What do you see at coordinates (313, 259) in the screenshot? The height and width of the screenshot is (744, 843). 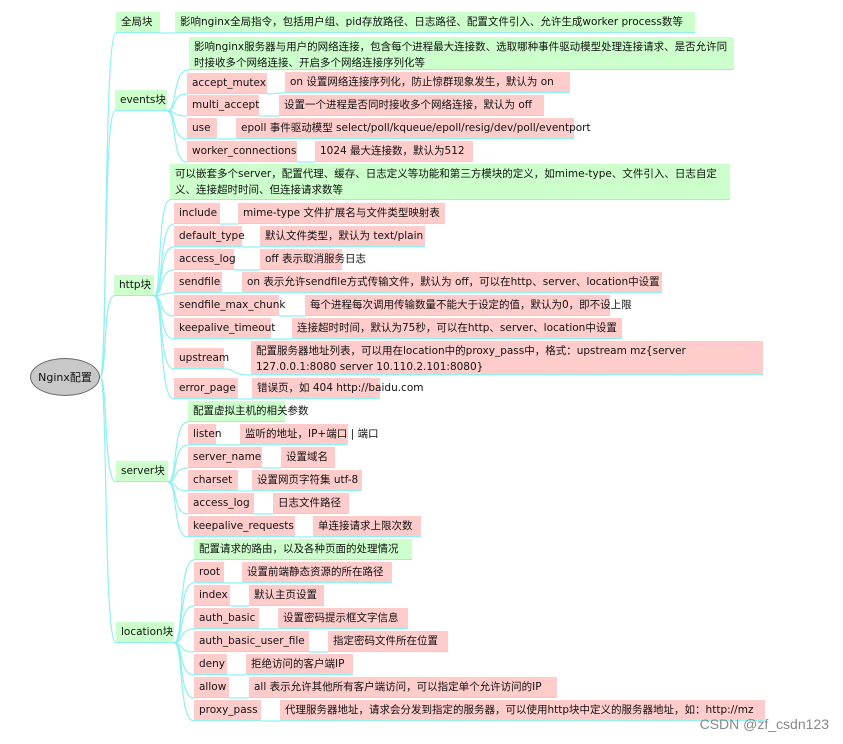 I see `directive-description: off 表示取消服务日志` at bounding box center [313, 259].